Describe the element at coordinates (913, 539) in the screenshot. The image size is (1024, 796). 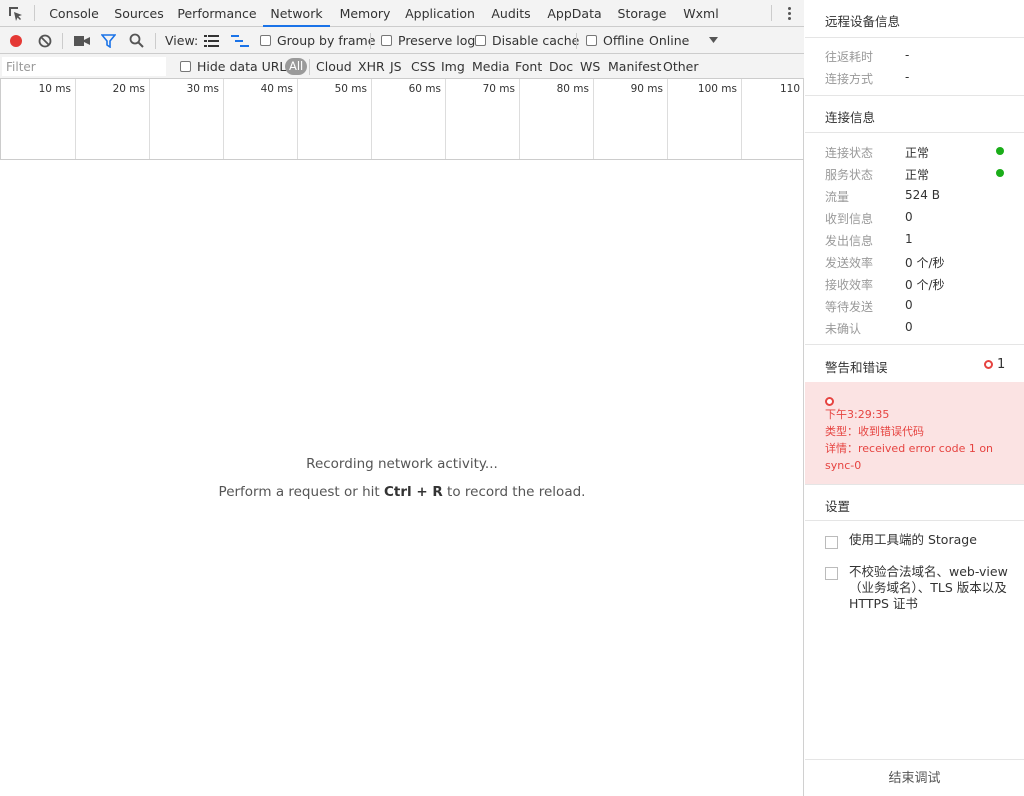
I see `use-tool-storage-label: 使用工具端的 Storage` at that location.